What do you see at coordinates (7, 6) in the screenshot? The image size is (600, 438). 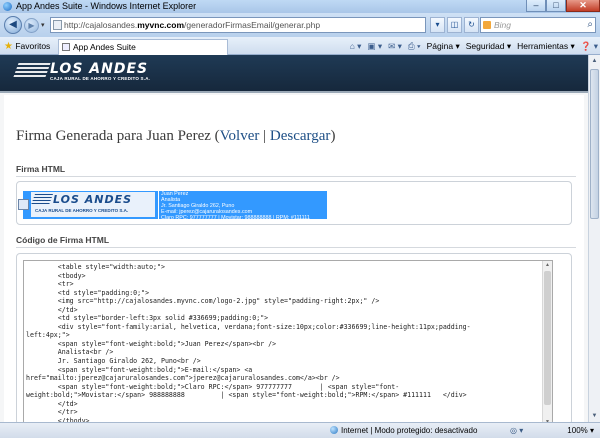 I see `ie-app-icon` at bounding box center [7, 6].